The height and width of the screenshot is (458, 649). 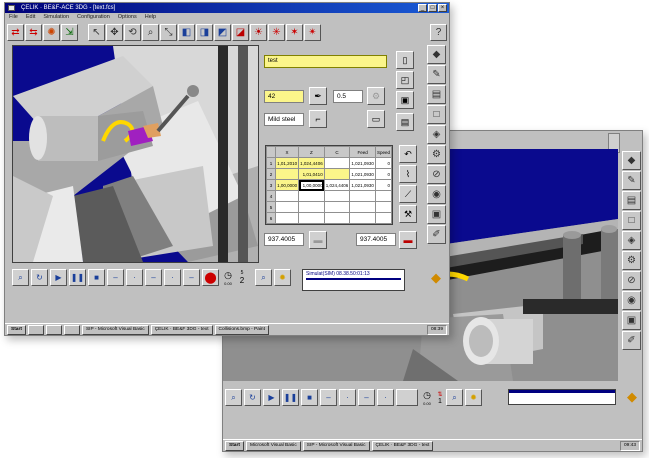 What do you see at coordinates (318, 119) in the screenshot?
I see `bend-tool-icon: ⌐` at bounding box center [318, 119].